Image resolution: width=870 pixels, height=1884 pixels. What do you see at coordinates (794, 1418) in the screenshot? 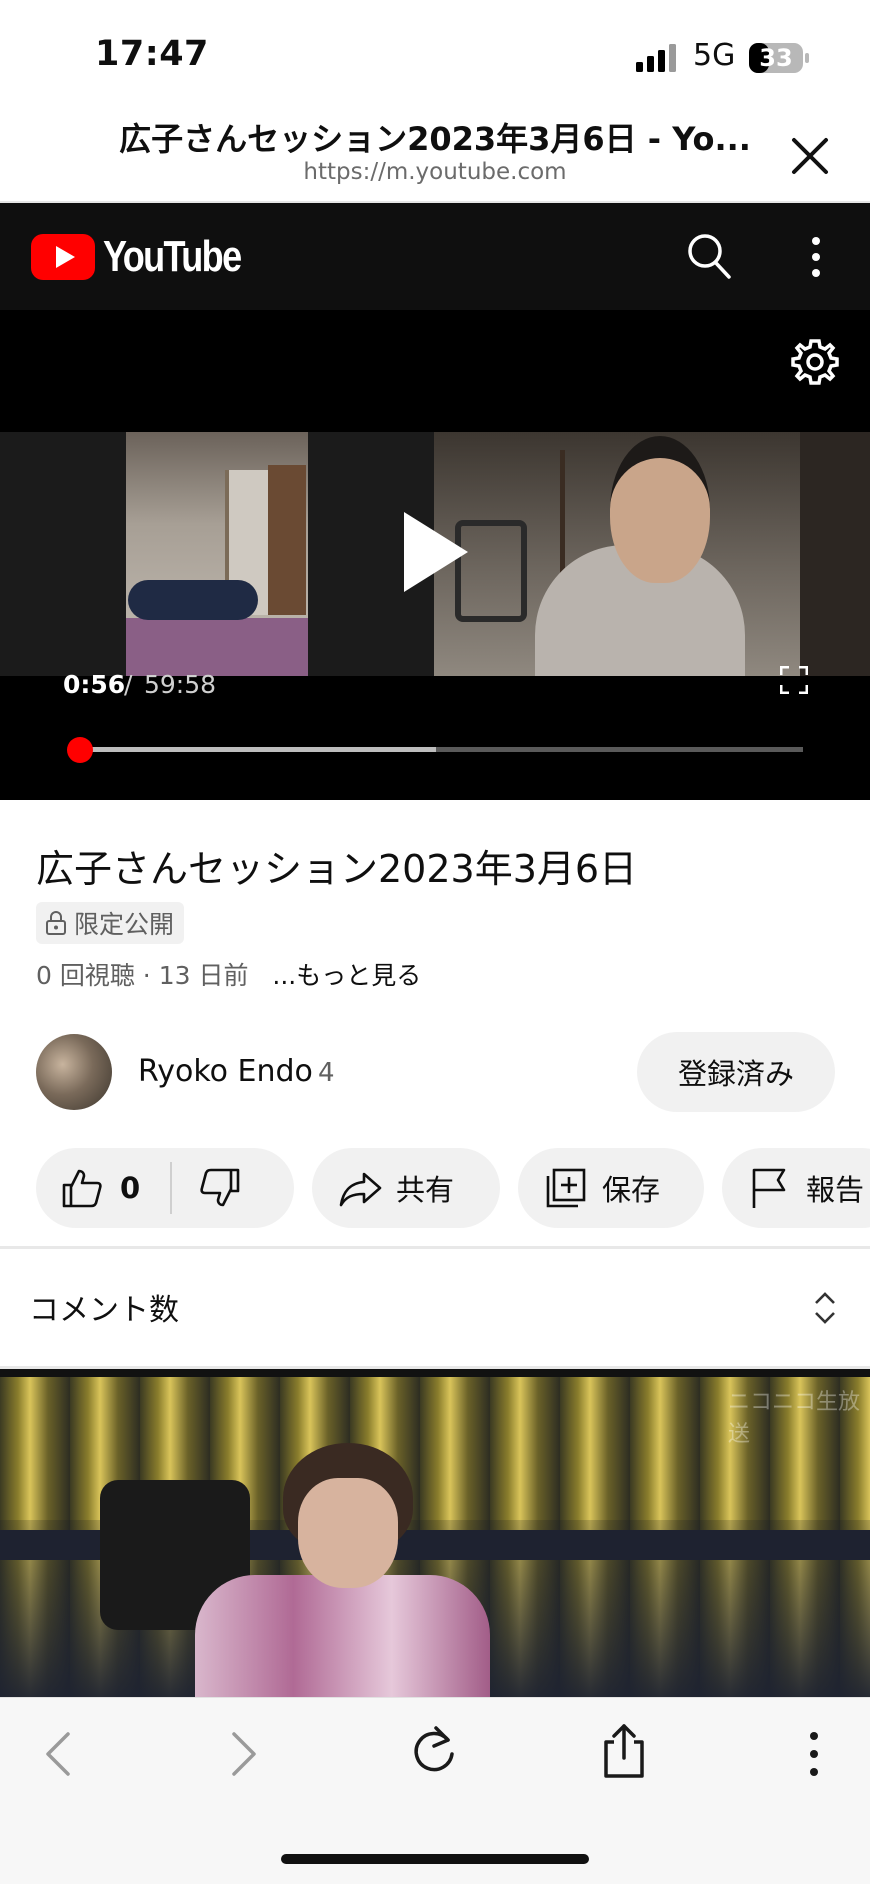
I see `broadcast-watermark: ニコニコ生放送` at bounding box center [794, 1418].